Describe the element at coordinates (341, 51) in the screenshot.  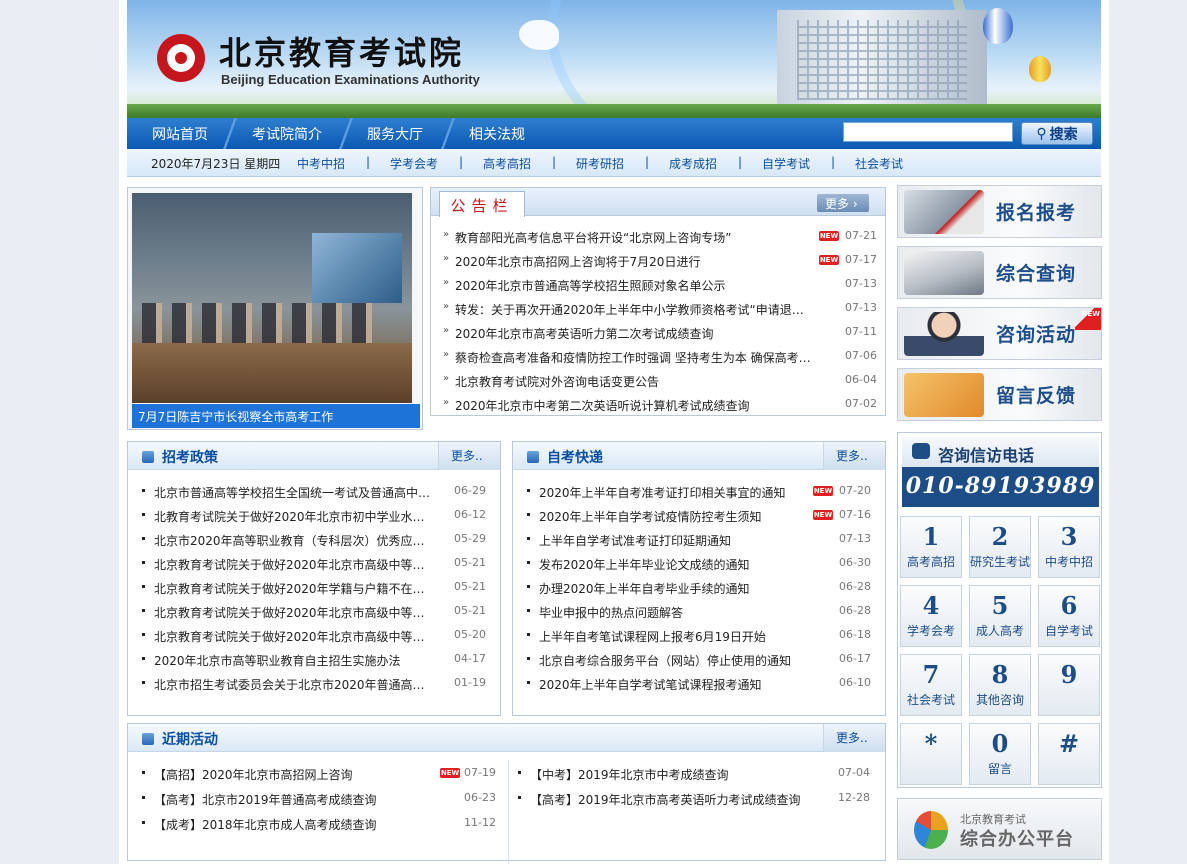
I see `logo-title: 北京教育考试院` at that location.